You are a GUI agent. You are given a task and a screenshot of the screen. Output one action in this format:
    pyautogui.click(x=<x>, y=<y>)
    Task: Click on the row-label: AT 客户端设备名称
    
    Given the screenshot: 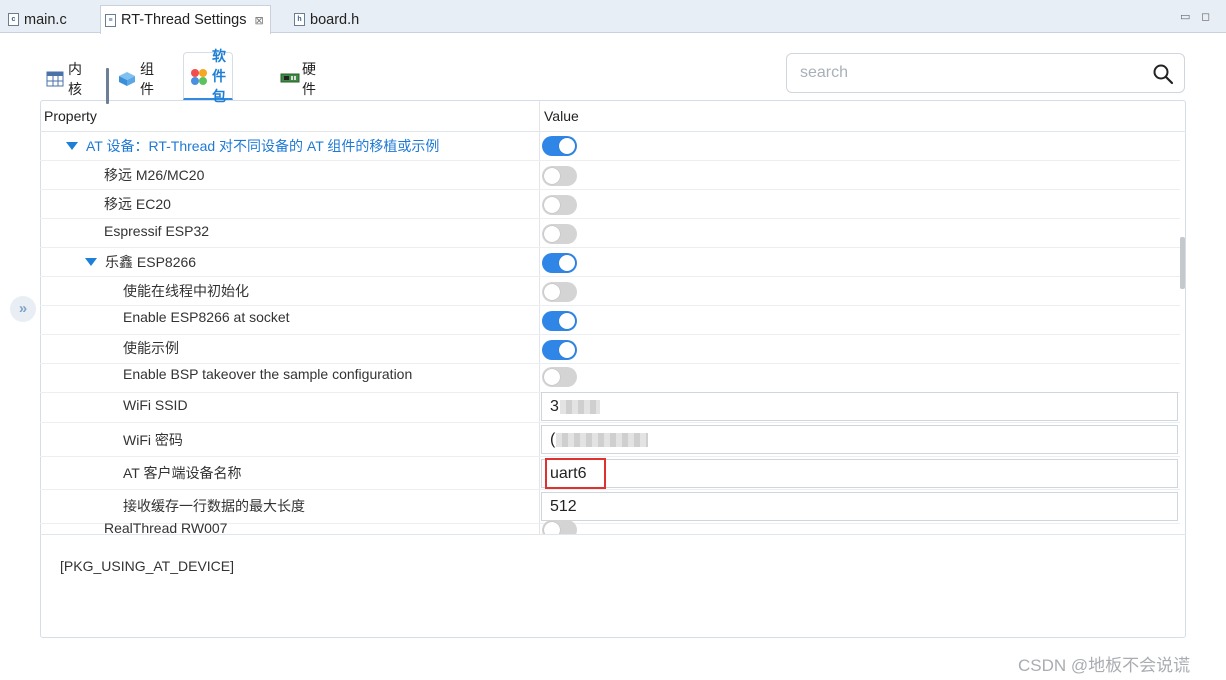 What is the action you would take?
    pyautogui.click(x=182, y=473)
    